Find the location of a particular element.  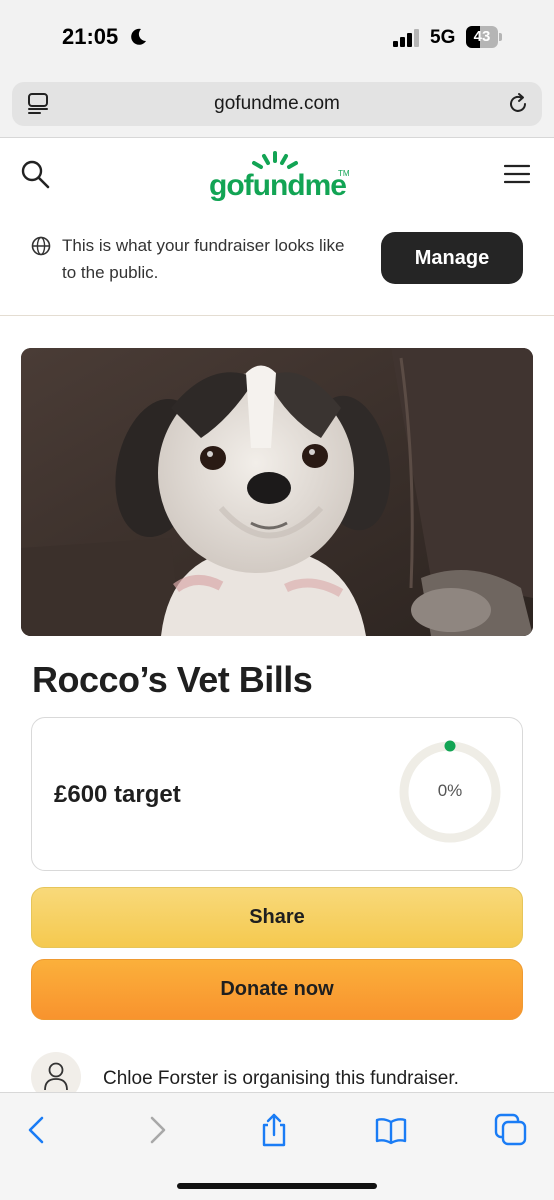

tabs-icon is located at coordinates (511, 1130).